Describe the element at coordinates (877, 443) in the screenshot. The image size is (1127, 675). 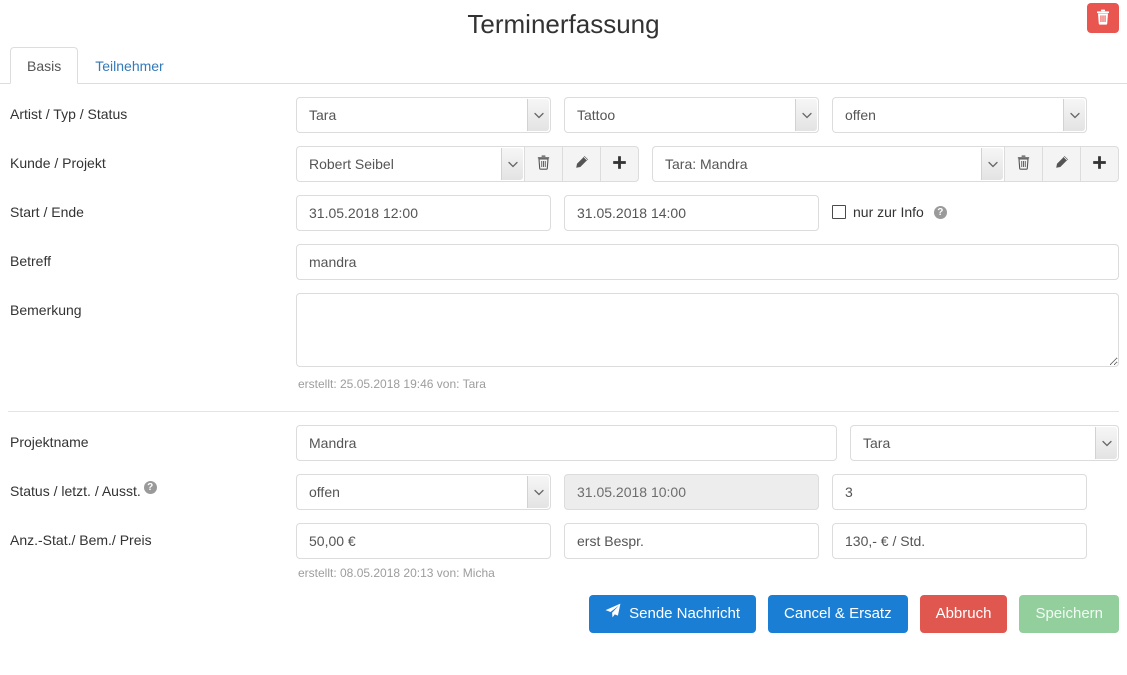
I see `projekt-owner-select-value: Tara` at that location.